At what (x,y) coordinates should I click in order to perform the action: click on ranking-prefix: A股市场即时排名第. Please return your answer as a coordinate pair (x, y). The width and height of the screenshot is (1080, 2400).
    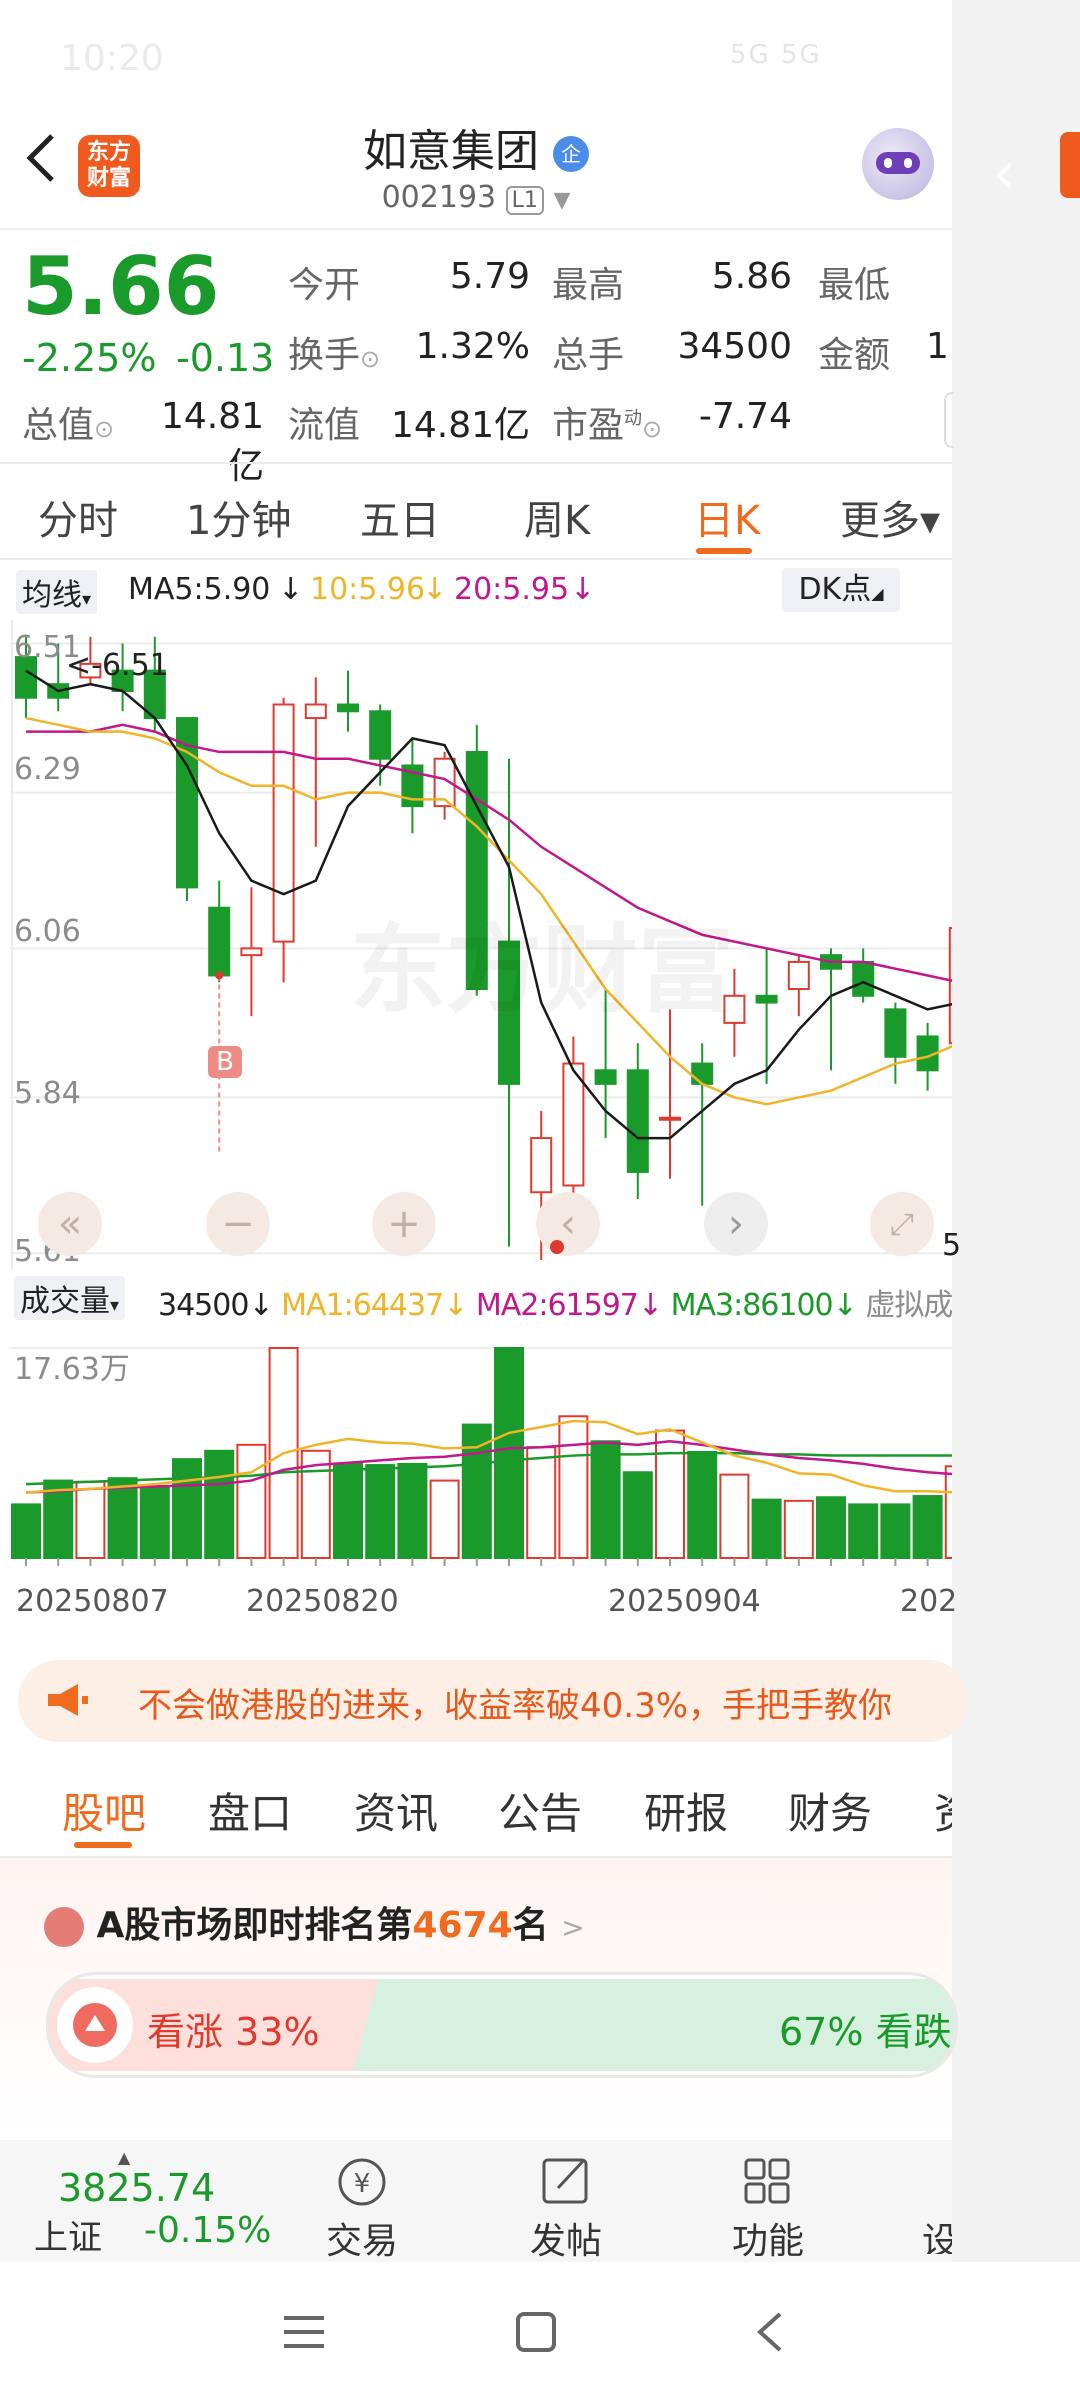
    Looking at the image, I should click on (254, 1925).